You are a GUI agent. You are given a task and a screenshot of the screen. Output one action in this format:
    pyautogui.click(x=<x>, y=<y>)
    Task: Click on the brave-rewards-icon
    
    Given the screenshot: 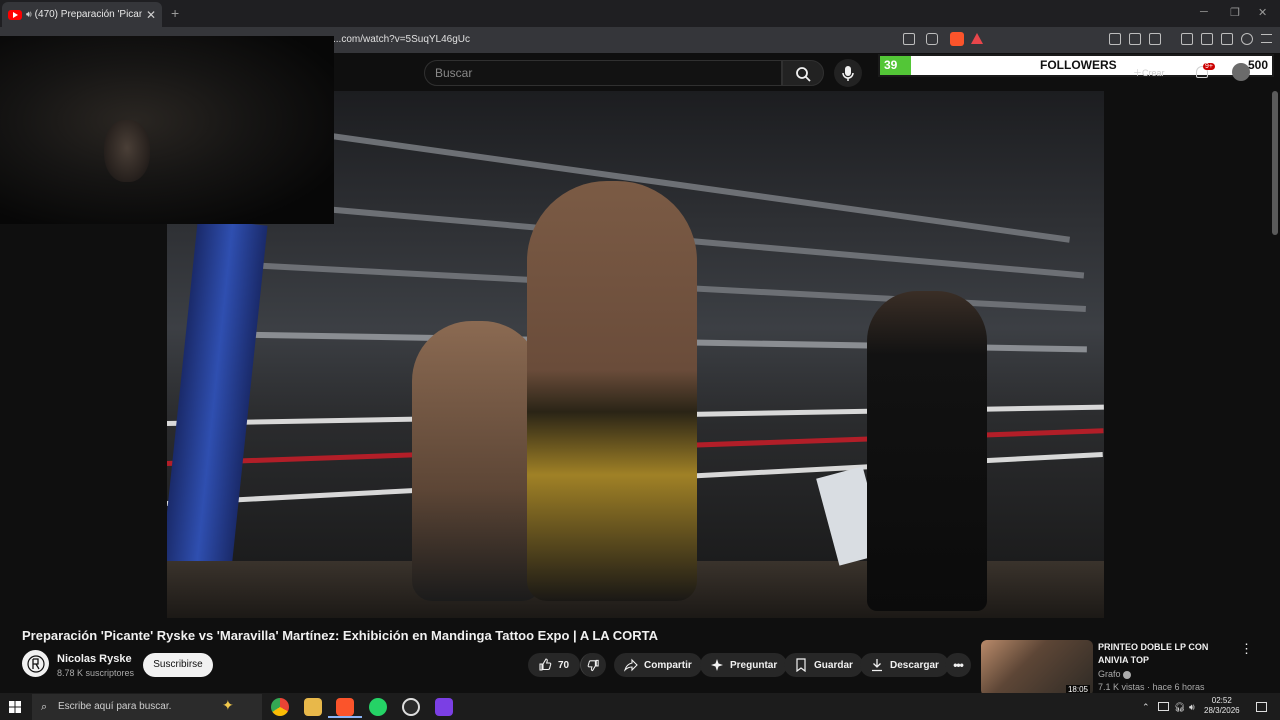 What is the action you would take?
    pyautogui.click(x=977, y=38)
    